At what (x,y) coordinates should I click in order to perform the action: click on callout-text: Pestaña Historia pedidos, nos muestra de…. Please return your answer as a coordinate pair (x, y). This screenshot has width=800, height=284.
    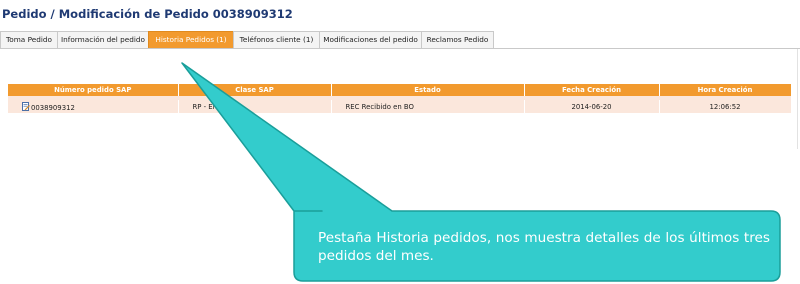
    Looking at the image, I should click on (544, 247).